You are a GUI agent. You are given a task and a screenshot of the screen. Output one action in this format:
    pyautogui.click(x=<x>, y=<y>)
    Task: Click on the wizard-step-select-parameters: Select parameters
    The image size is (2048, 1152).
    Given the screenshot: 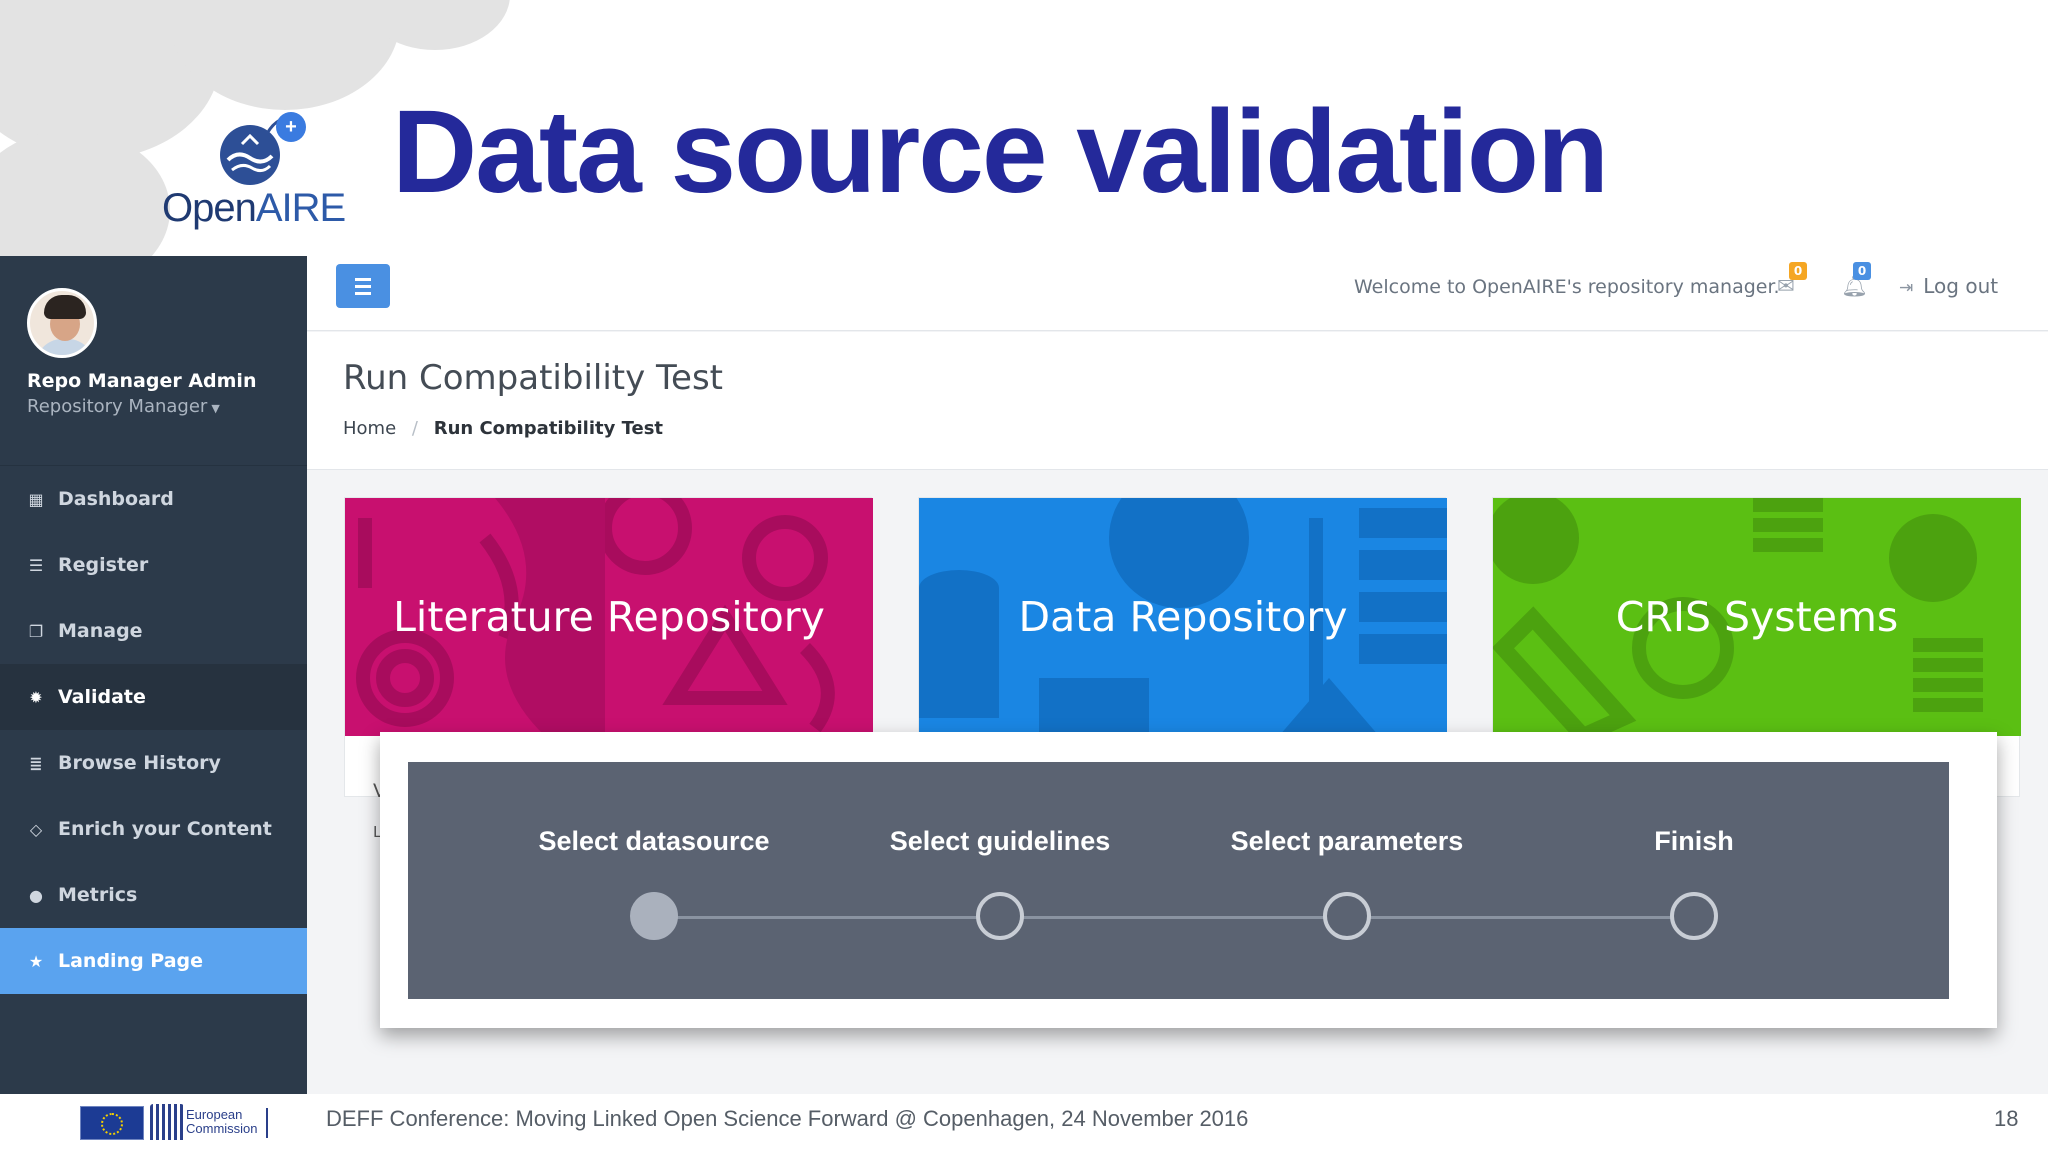 What is the action you would take?
    pyautogui.click(x=1347, y=880)
    